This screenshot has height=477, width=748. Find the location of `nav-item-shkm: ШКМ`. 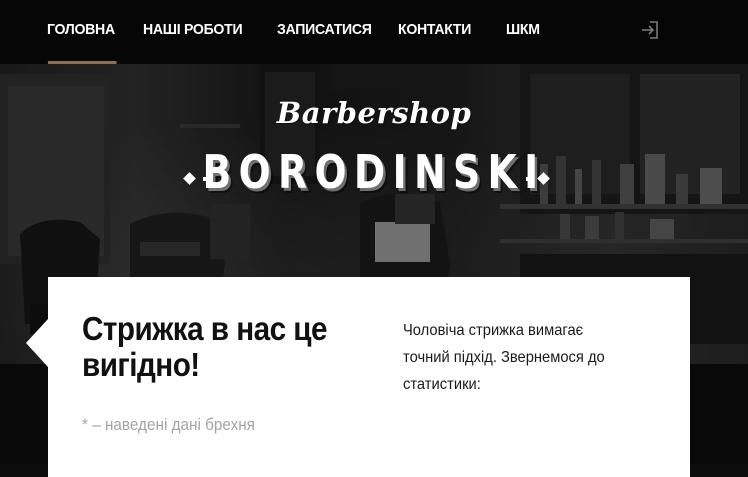

nav-item-shkm: ШКМ is located at coordinates (523, 32).